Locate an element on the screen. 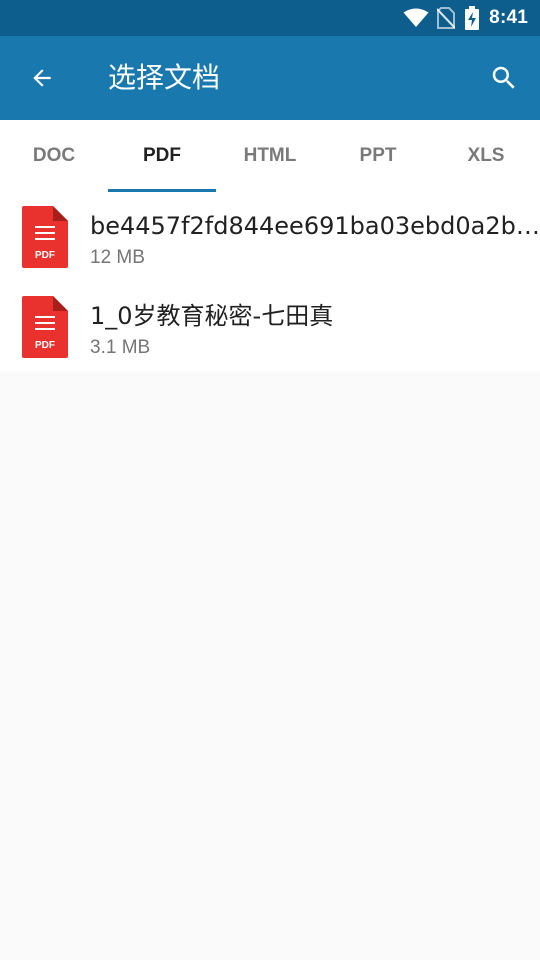 The height and width of the screenshot is (960, 540). tab-label: DOC is located at coordinates (54, 155).